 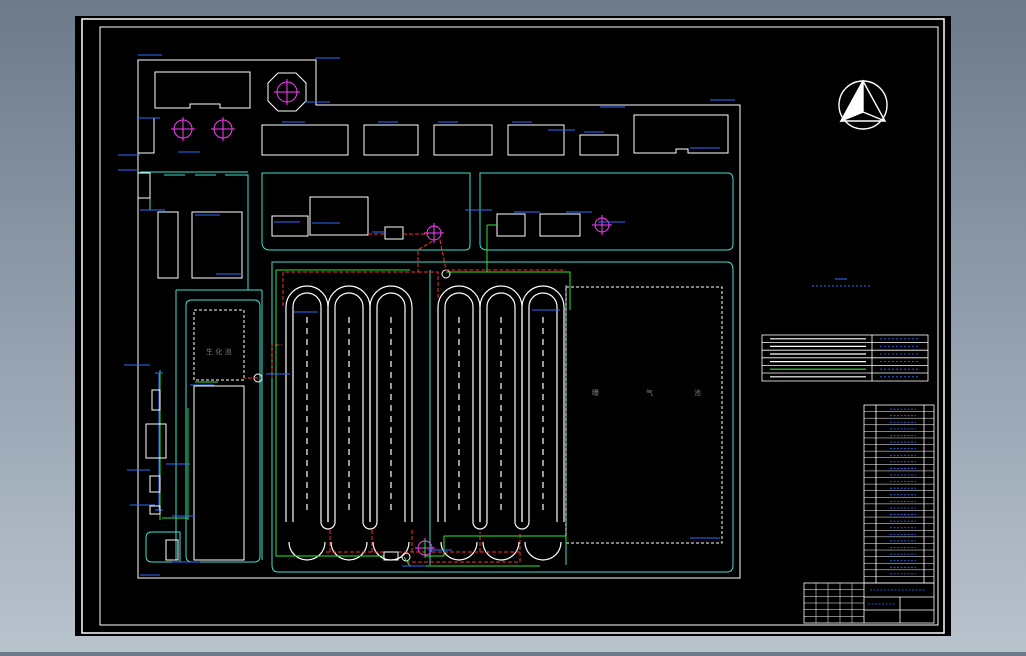 I want to click on label-main-tank-a: 曝, so click(x=595, y=393).